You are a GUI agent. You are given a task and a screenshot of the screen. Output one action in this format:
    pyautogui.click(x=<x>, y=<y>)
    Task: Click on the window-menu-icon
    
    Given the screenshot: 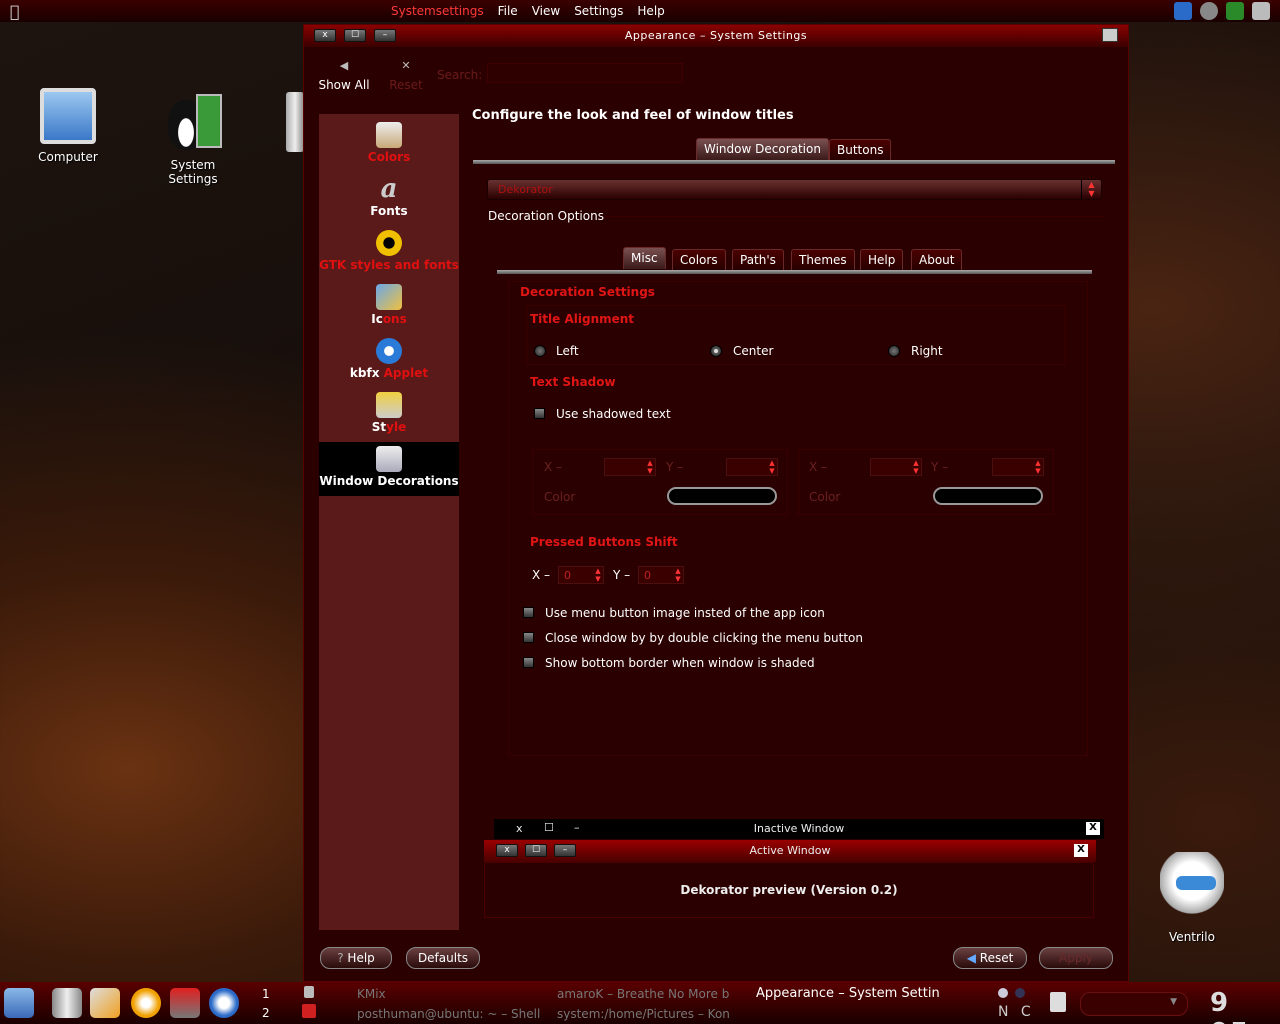 What is the action you would take?
    pyautogui.click(x=1110, y=35)
    